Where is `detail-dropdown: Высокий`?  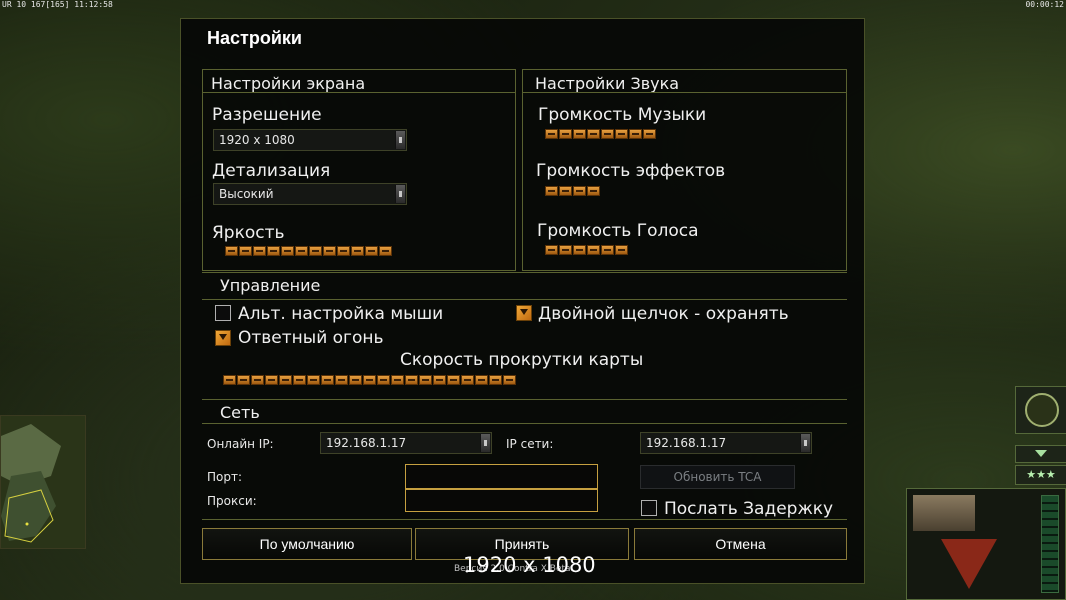
detail-dropdown: Высокий is located at coordinates (310, 194).